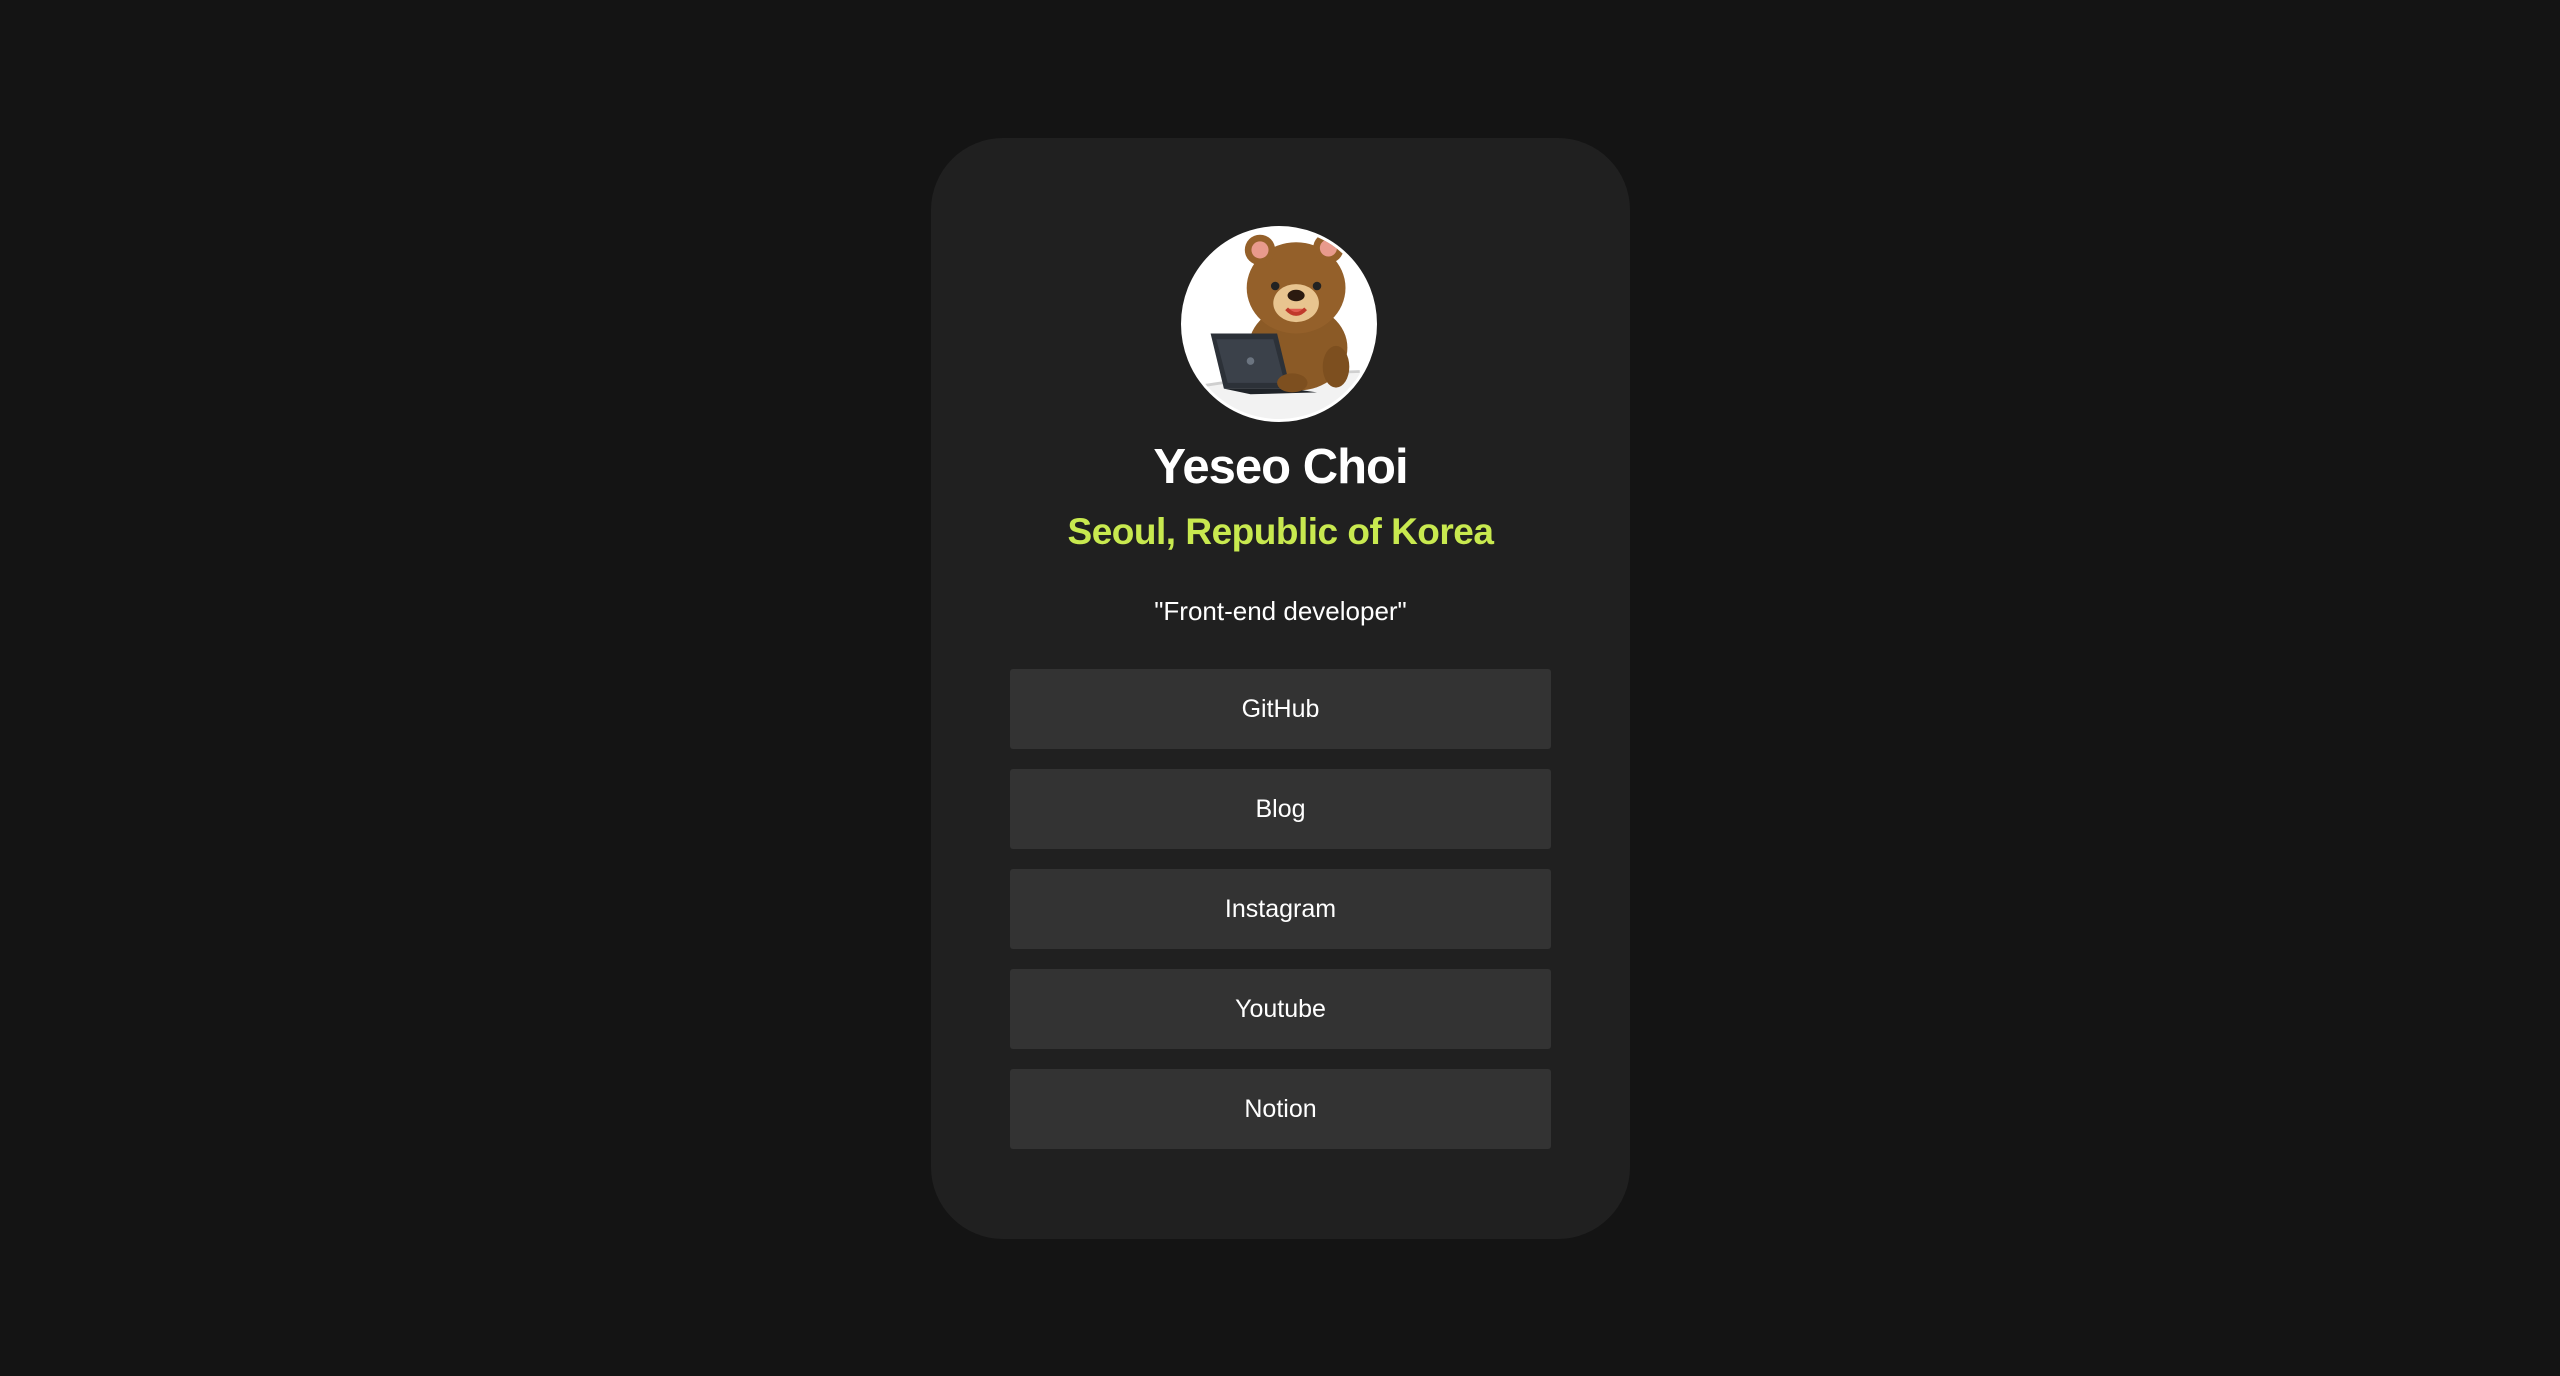 The height and width of the screenshot is (1376, 2560). What do you see at coordinates (1280, 1009) in the screenshot?
I see `youtube-link-button: Youtube` at bounding box center [1280, 1009].